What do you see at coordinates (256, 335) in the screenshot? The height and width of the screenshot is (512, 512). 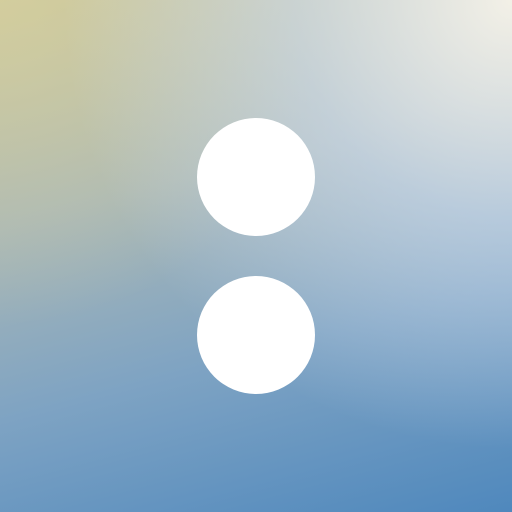 I see `bottom-dot-icon` at bounding box center [256, 335].